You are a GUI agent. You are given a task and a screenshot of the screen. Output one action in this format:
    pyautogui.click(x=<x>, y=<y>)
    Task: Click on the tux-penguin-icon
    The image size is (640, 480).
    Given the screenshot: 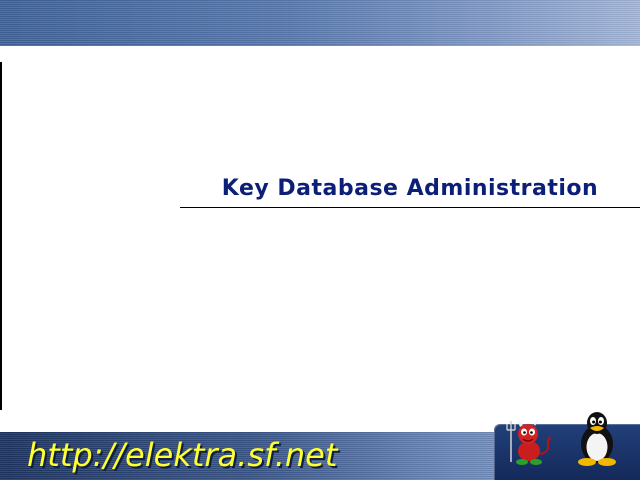 What is the action you would take?
    pyautogui.click(x=597, y=439)
    